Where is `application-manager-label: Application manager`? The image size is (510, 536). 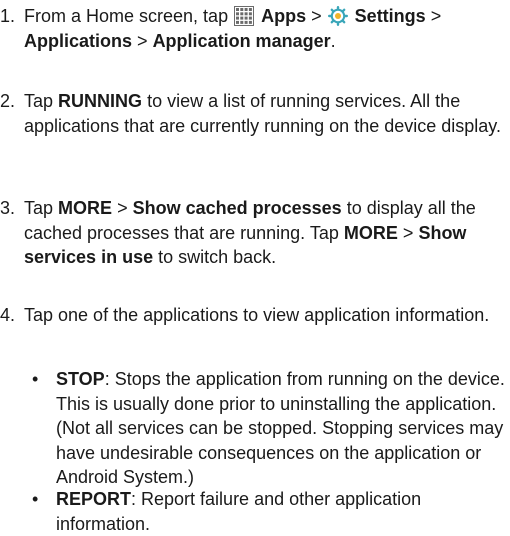 application-manager-label: Application manager is located at coordinates (241, 40).